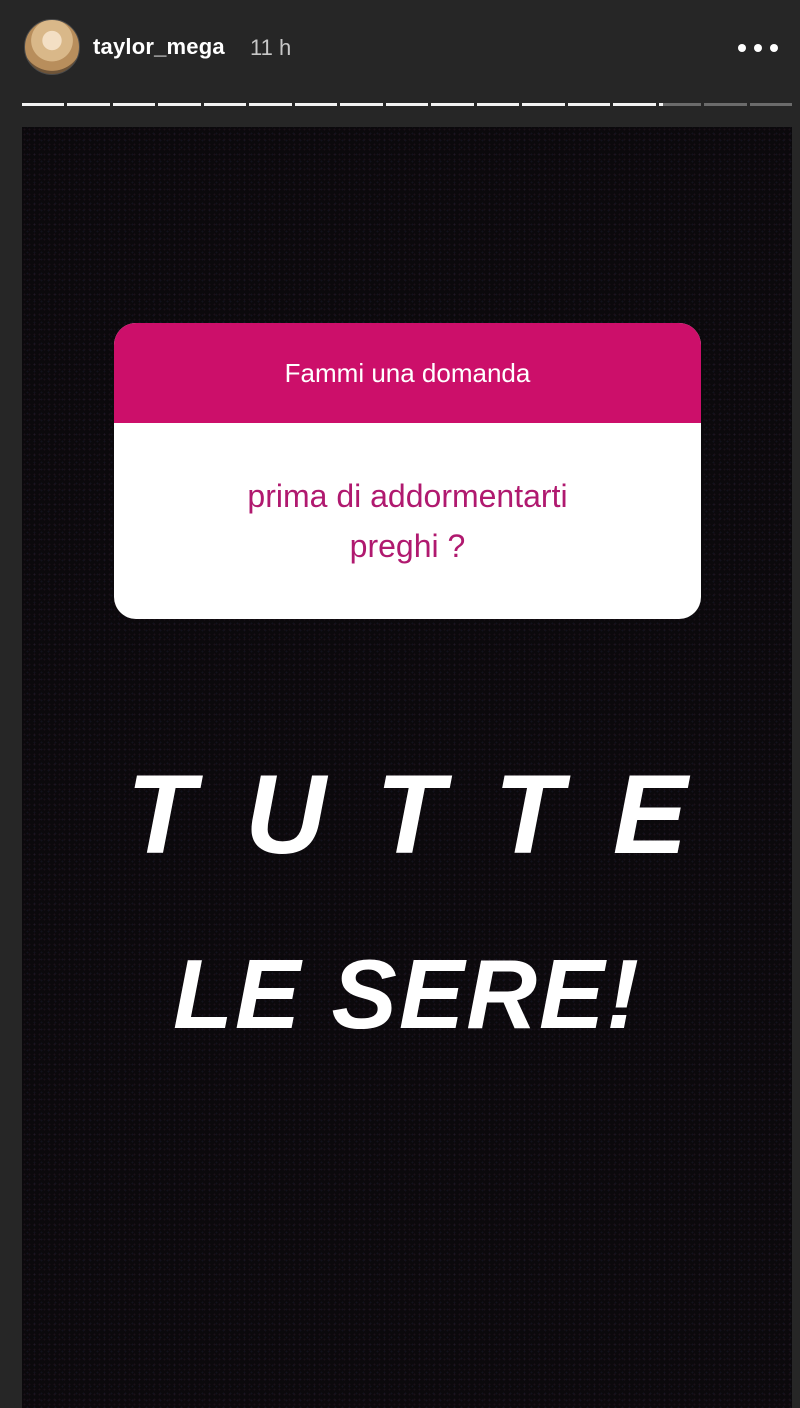 This screenshot has height=1408, width=800. I want to click on more-options-icon, so click(758, 48).